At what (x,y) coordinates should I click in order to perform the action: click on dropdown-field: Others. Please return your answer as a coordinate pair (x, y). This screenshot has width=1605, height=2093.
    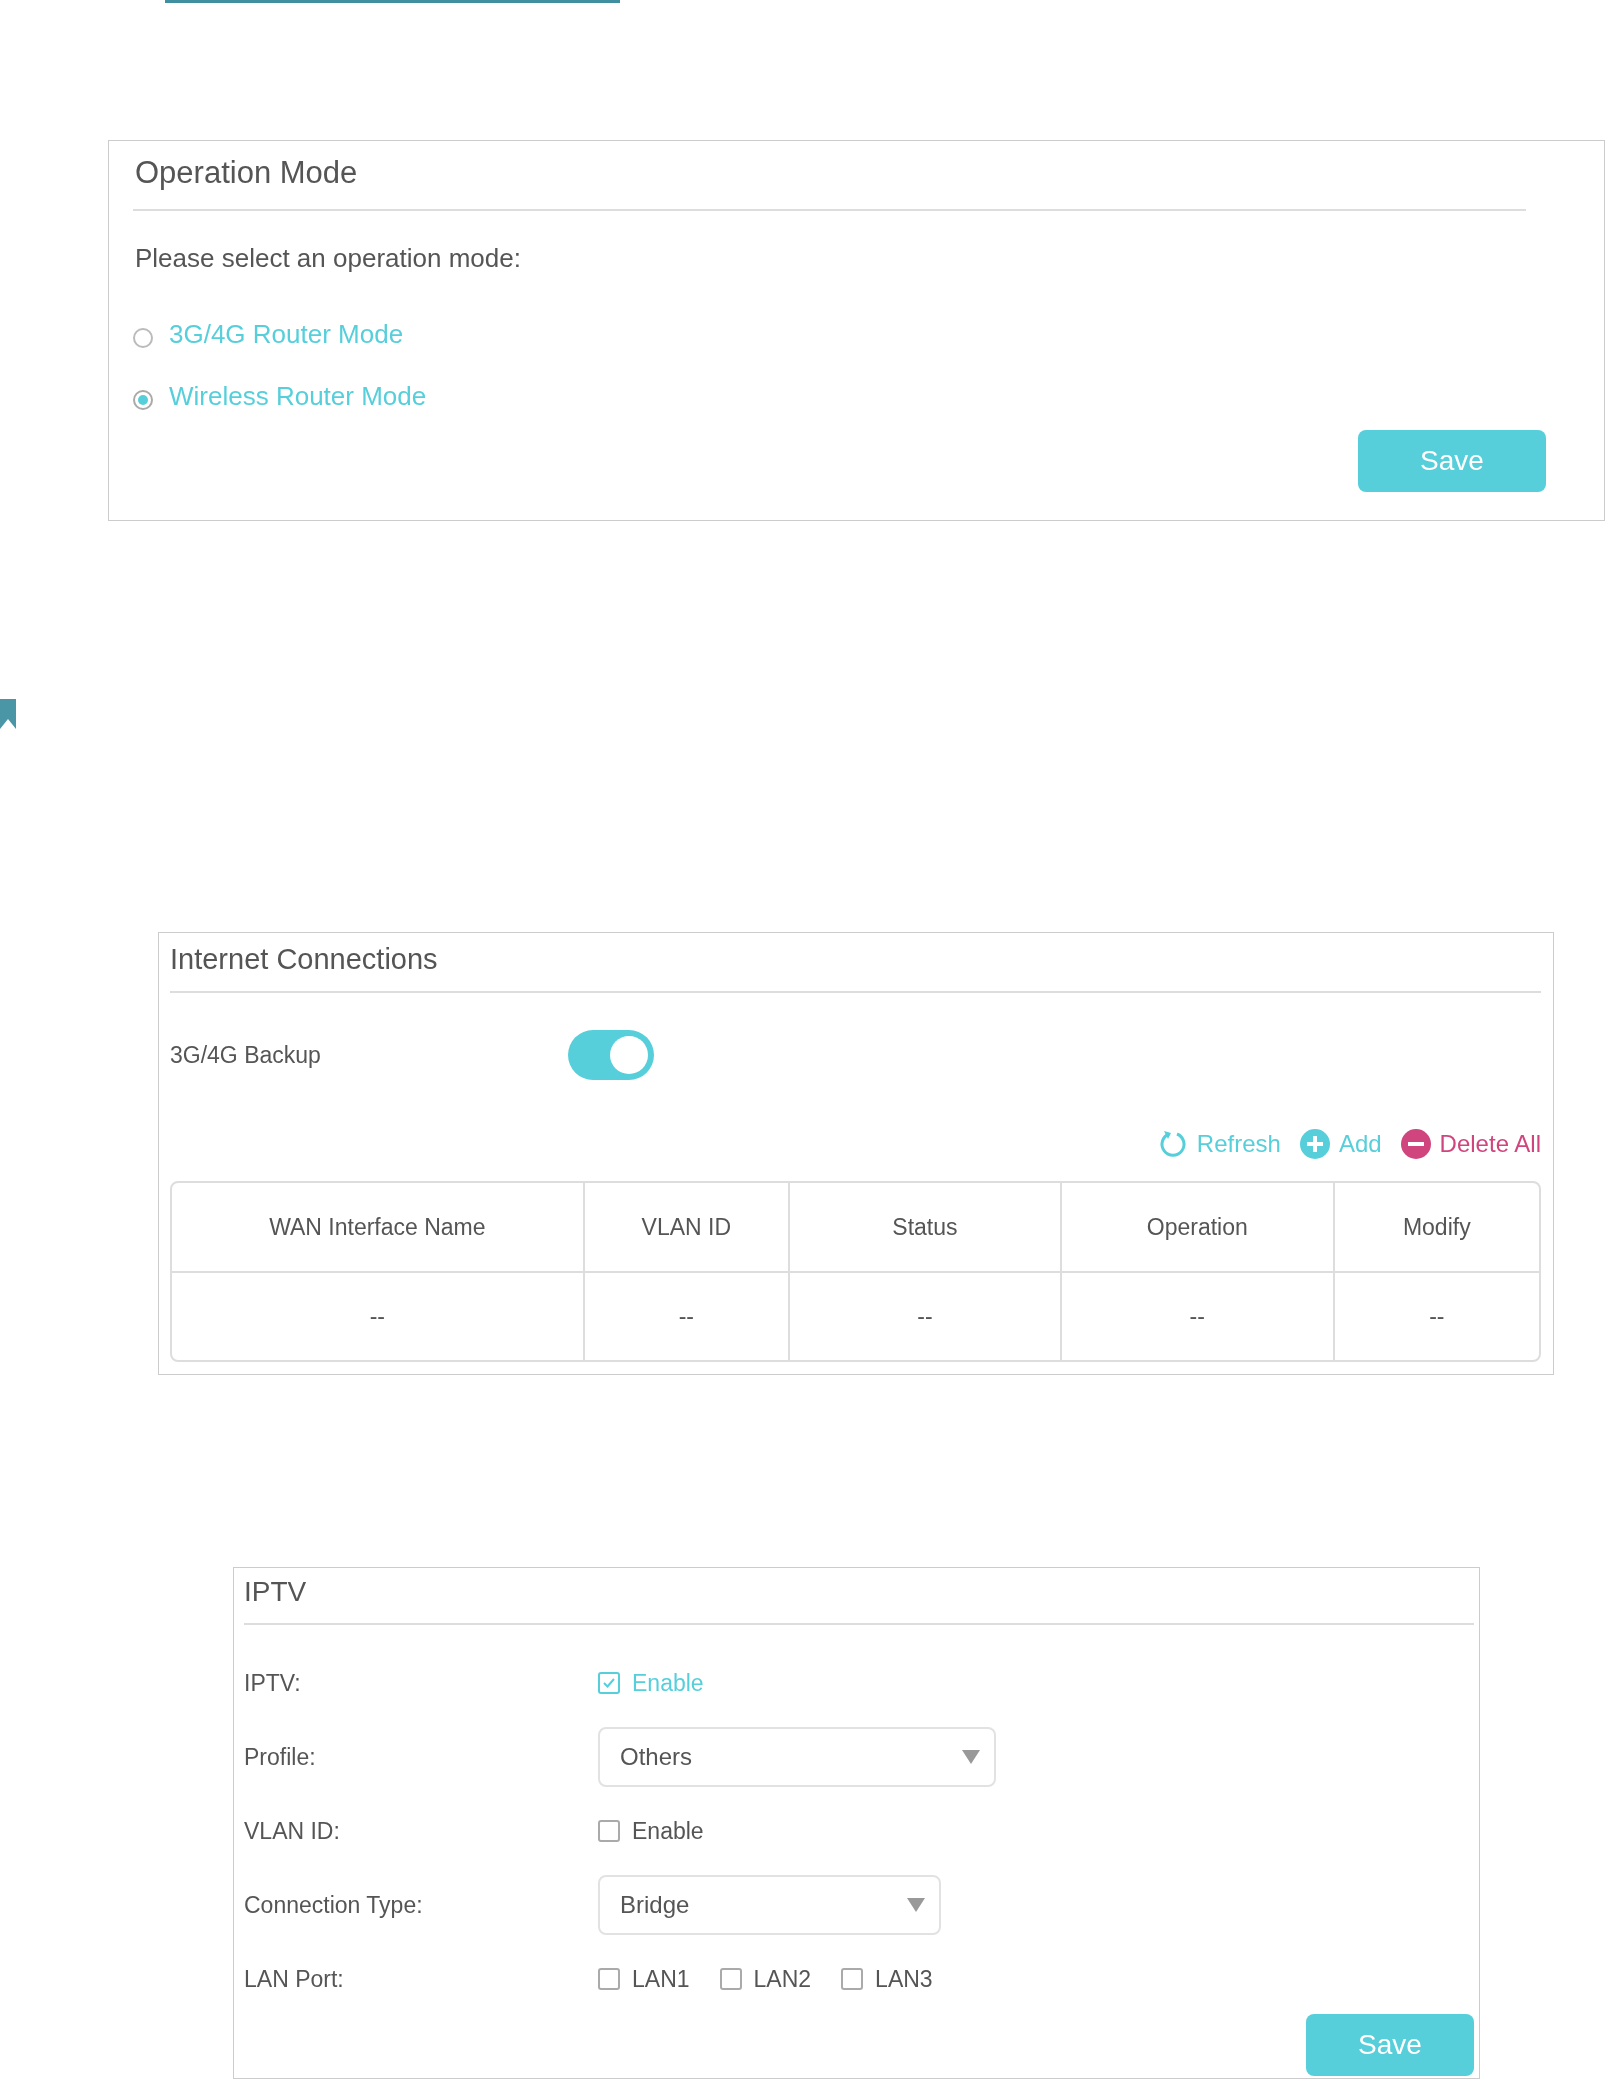
    Looking at the image, I should click on (797, 1757).